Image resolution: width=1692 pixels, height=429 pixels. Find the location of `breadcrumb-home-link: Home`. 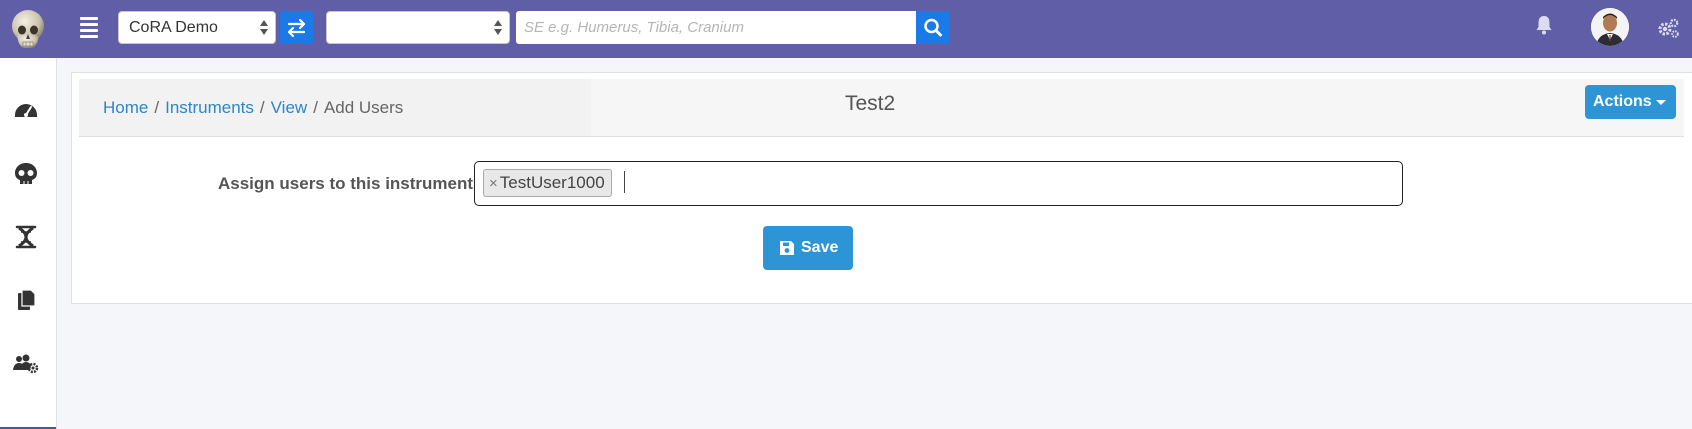

breadcrumb-home-link: Home is located at coordinates (125, 107).